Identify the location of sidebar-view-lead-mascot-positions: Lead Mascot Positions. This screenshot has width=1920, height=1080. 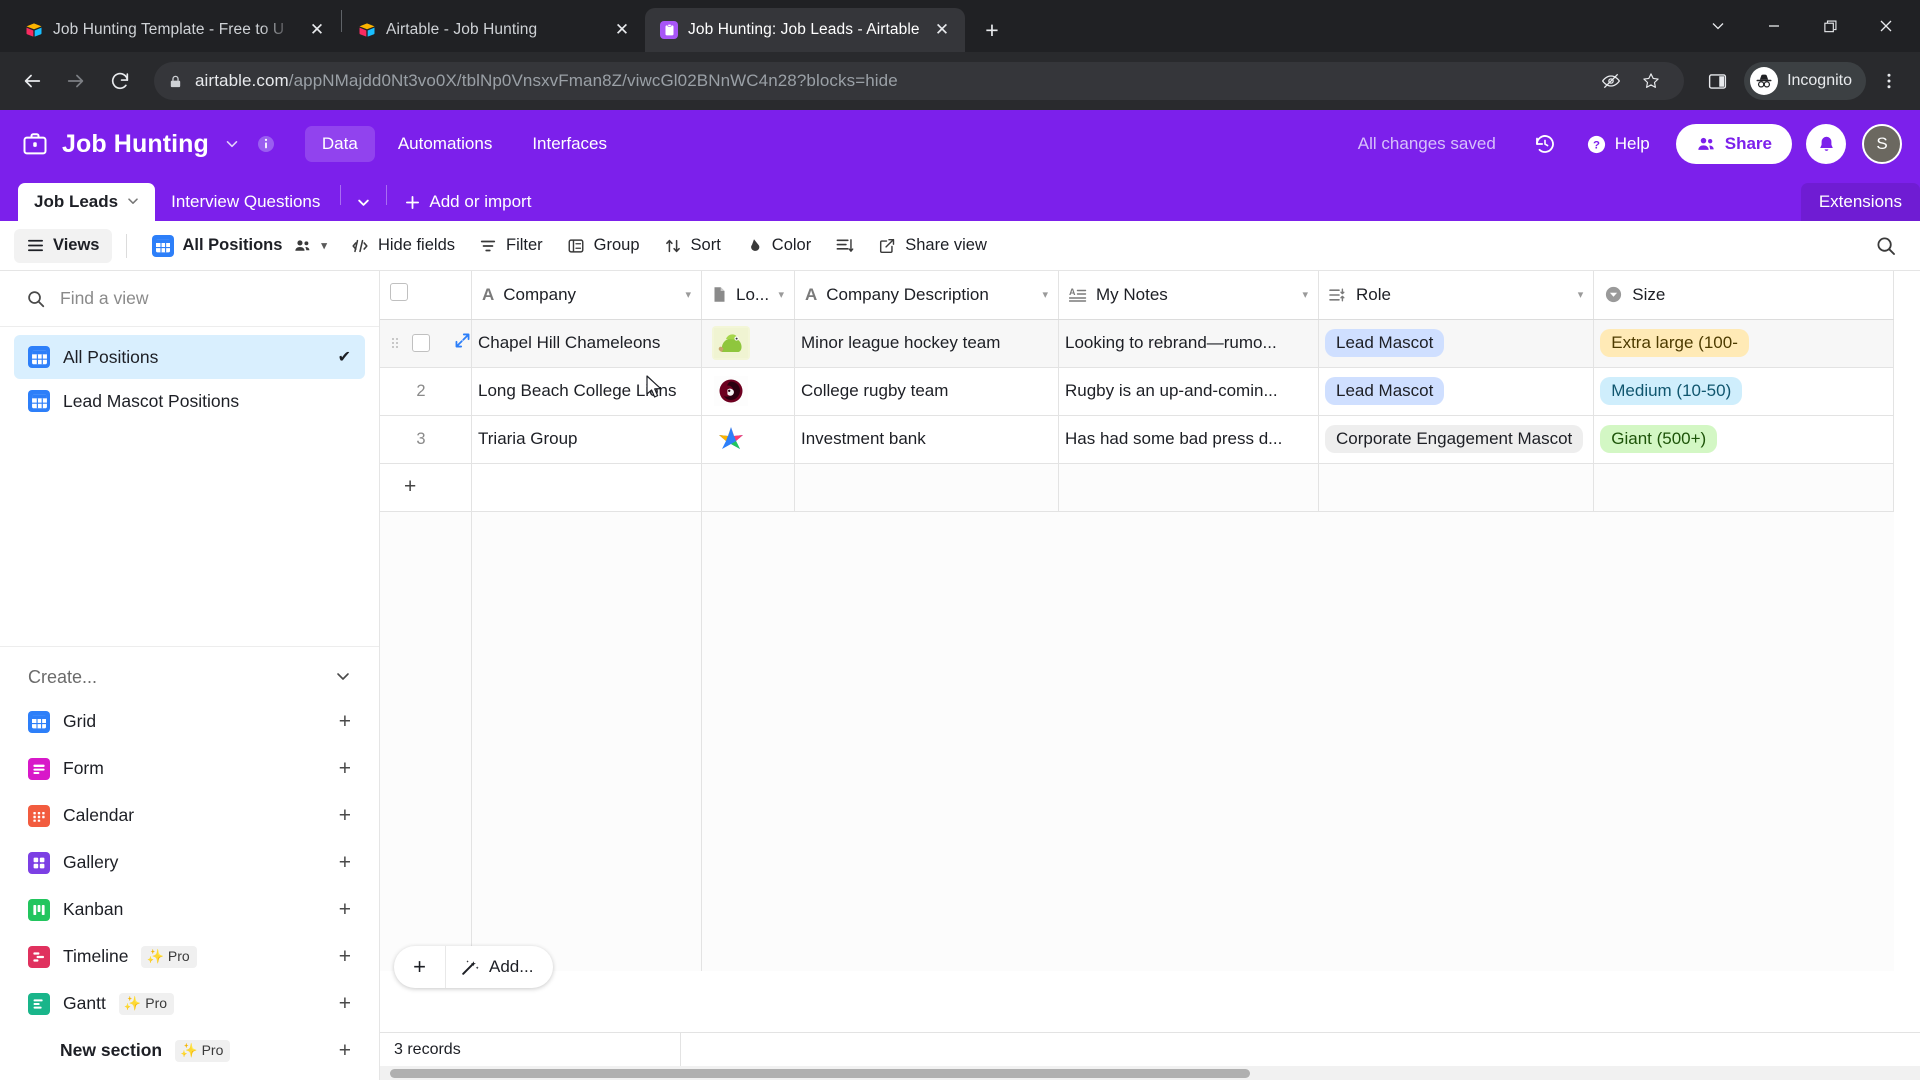
(189, 401).